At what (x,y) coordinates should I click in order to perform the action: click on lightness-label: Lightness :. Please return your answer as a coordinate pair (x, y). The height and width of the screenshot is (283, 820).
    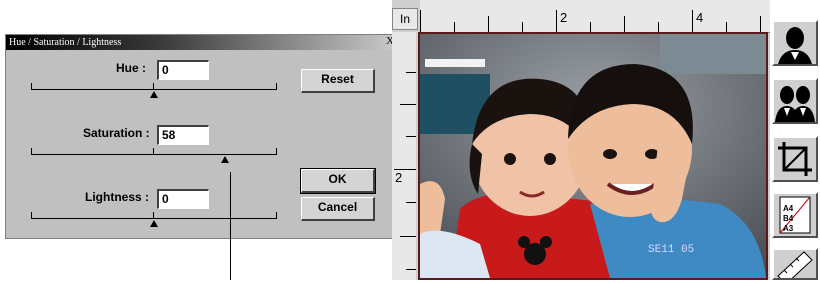
    Looking at the image, I should click on (117, 197).